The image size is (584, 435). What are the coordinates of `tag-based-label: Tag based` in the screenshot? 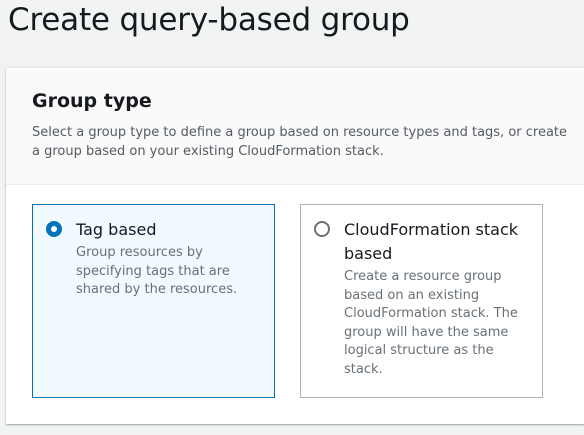 It's located at (116, 229).